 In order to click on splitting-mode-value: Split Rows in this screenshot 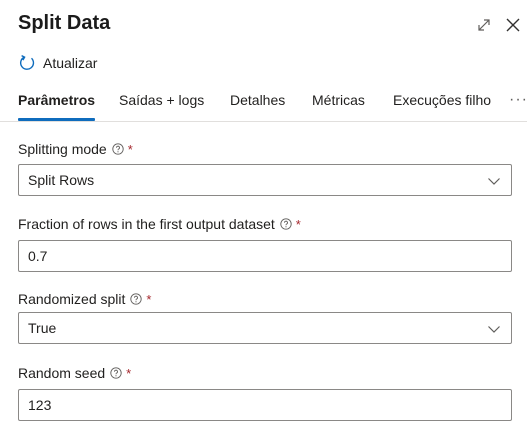, I will do `click(61, 180)`.